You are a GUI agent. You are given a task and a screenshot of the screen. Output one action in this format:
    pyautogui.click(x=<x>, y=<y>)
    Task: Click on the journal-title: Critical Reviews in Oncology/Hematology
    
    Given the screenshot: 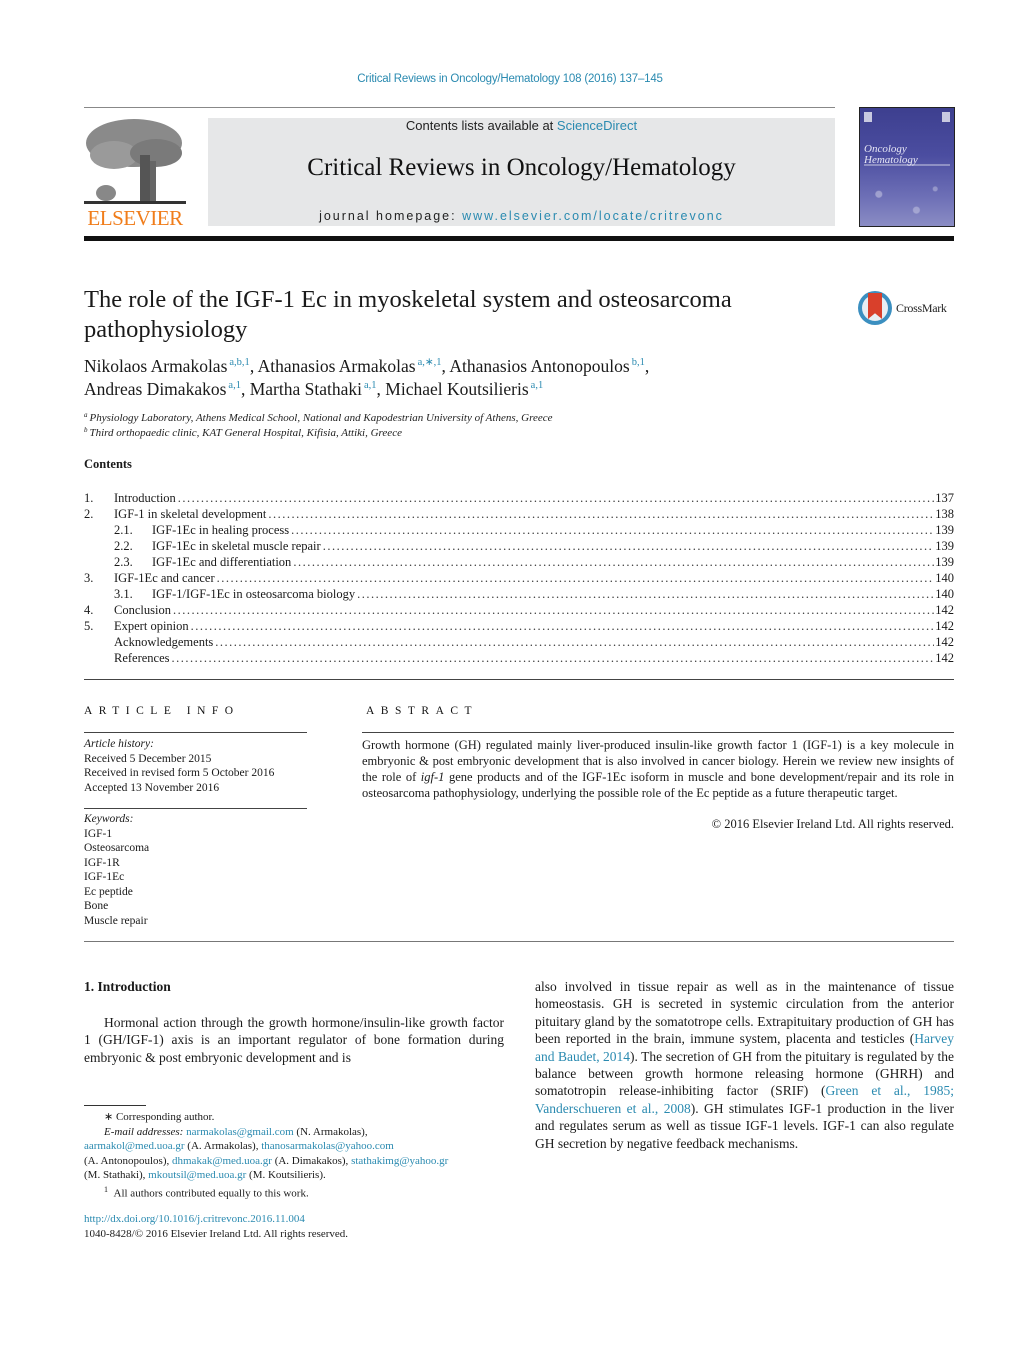 What is the action you would take?
    pyautogui.click(x=521, y=167)
    